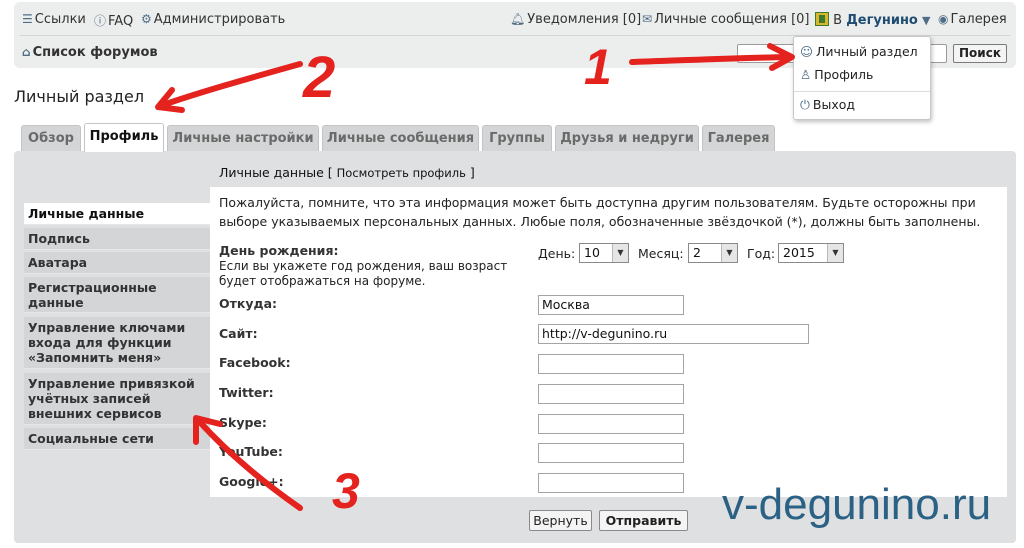 The image size is (1024, 548). What do you see at coordinates (697, 252) in the screenshot?
I see `month-value: 2` at bounding box center [697, 252].